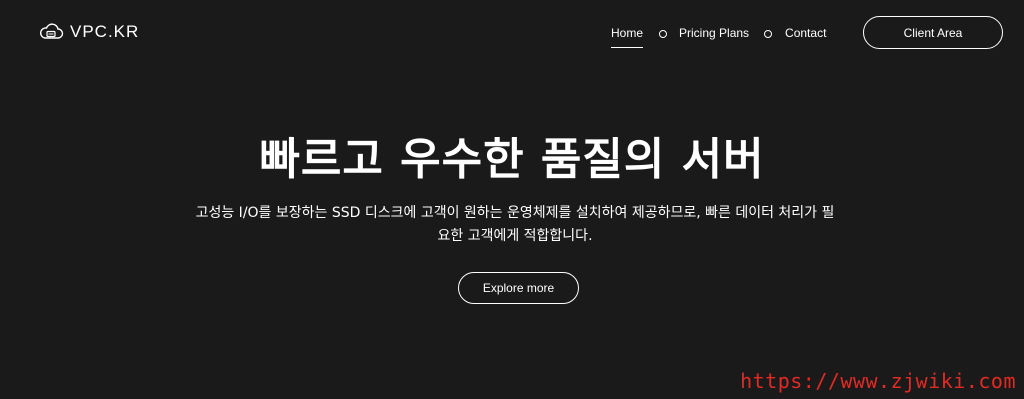 This screenshot has height=399, width=1024. I want to click on cloud-server-icon, so click(52, 31).